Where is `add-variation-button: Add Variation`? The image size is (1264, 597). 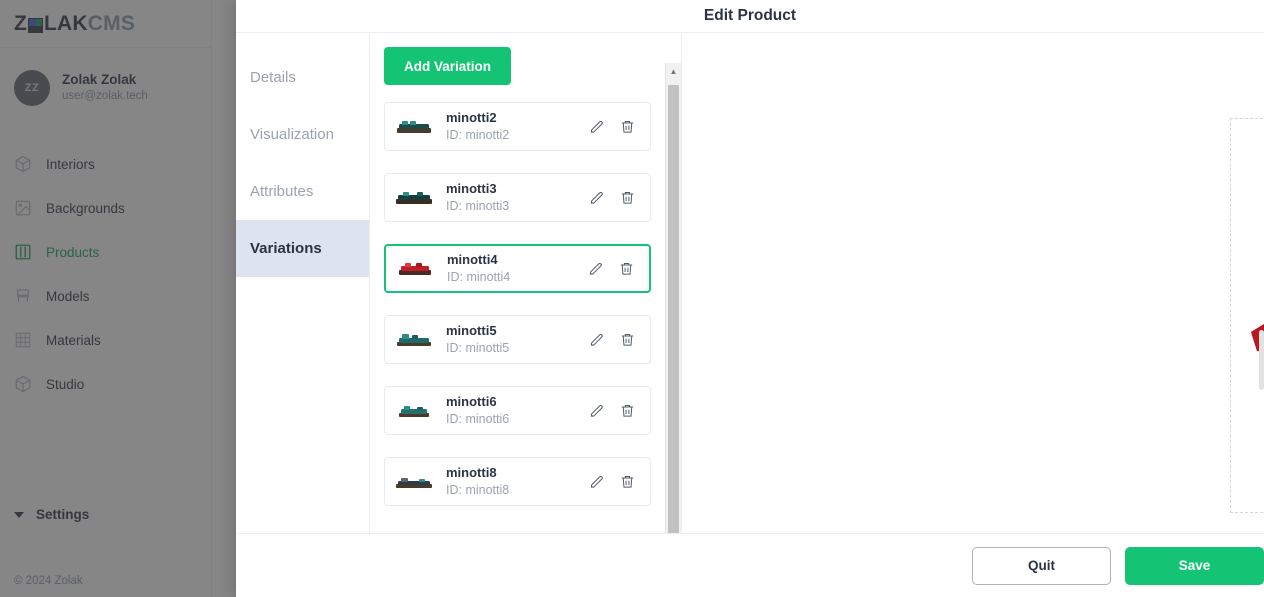
add-variation-button: Add Variation is located at coordinates (448, 66).